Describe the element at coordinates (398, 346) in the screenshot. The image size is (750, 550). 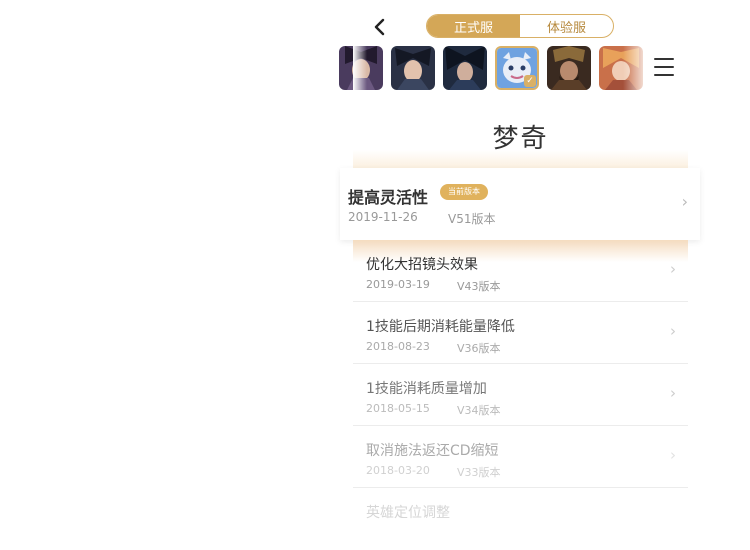
I see `change-date: 2018-08-23` at that location.